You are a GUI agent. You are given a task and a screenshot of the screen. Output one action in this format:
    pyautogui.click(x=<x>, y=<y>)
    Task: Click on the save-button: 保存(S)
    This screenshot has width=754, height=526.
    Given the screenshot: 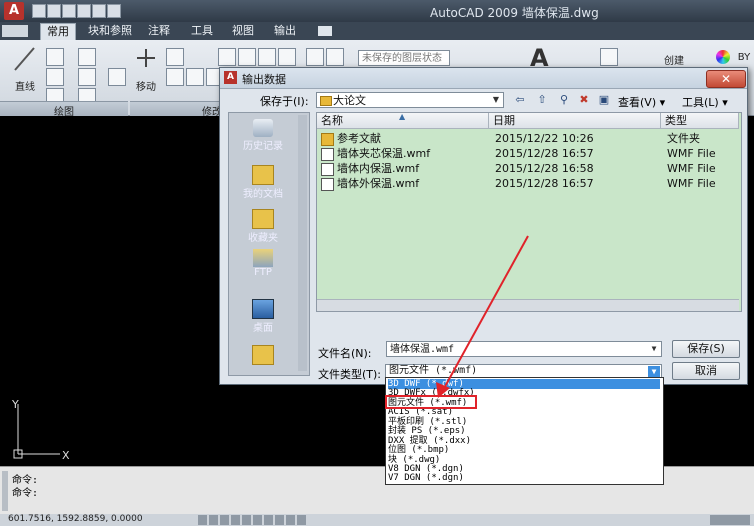 What is the action you would take?
    pyautogui.click(x=706, y=349)
    